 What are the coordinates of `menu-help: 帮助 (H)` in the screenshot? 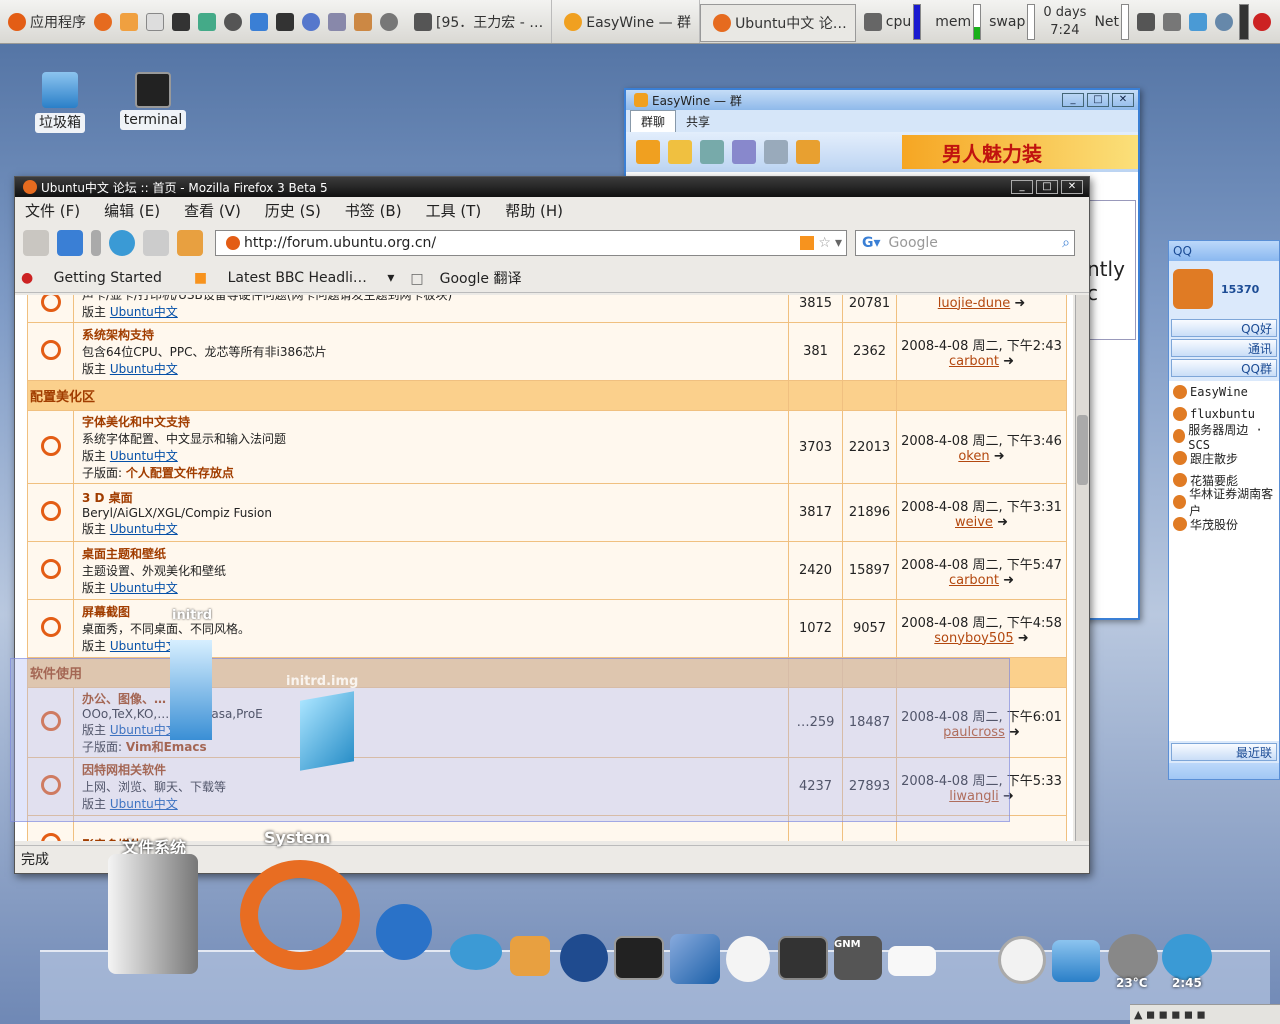 It's located at (534, 210).